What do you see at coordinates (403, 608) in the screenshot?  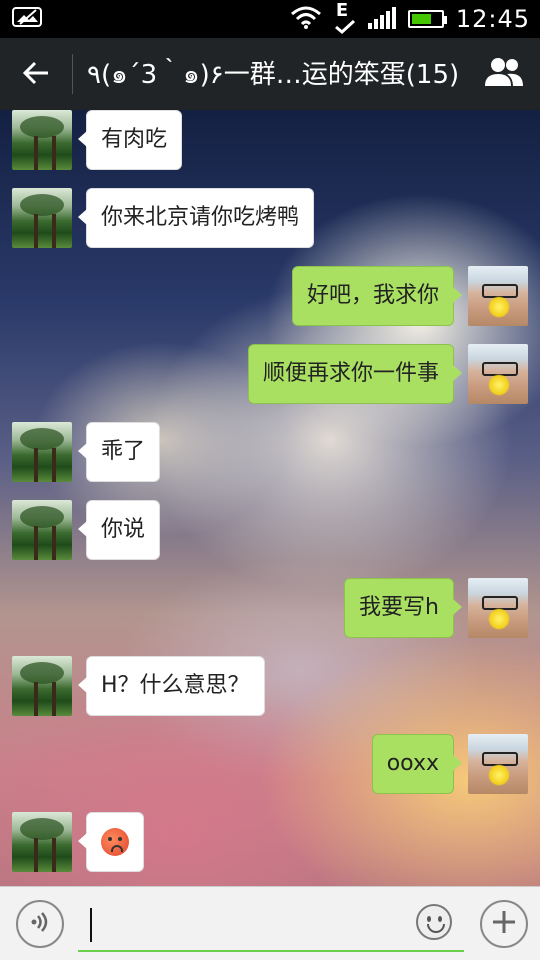 I see `outgoing-bubble: 我要写h` at bounding box center [403, 608].